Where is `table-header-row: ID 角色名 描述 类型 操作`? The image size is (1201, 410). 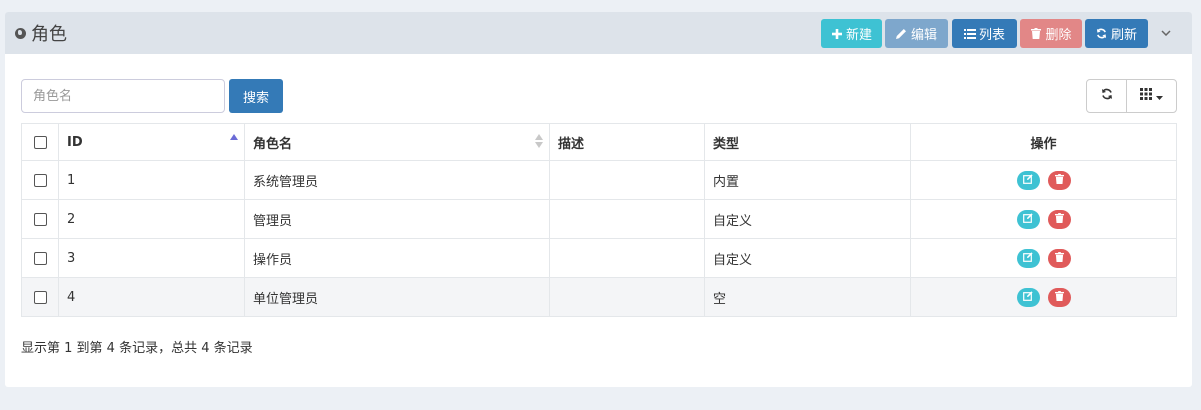
table-header-row: ID 角色名 描述 类型 操作 is located at coordinates (599, 142).